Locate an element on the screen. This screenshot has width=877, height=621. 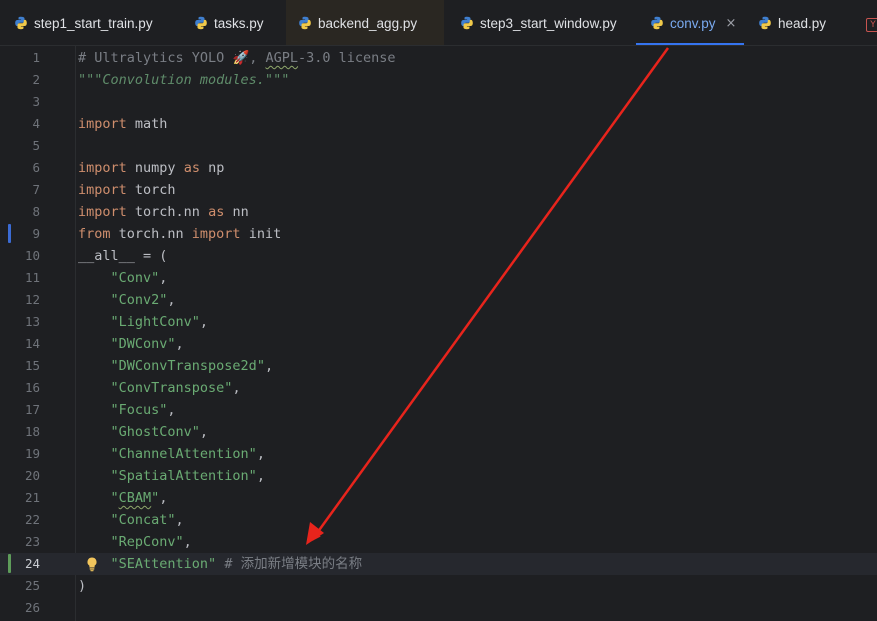
code-line: 10 __all__ = ( is located at coordinates (438, 256).